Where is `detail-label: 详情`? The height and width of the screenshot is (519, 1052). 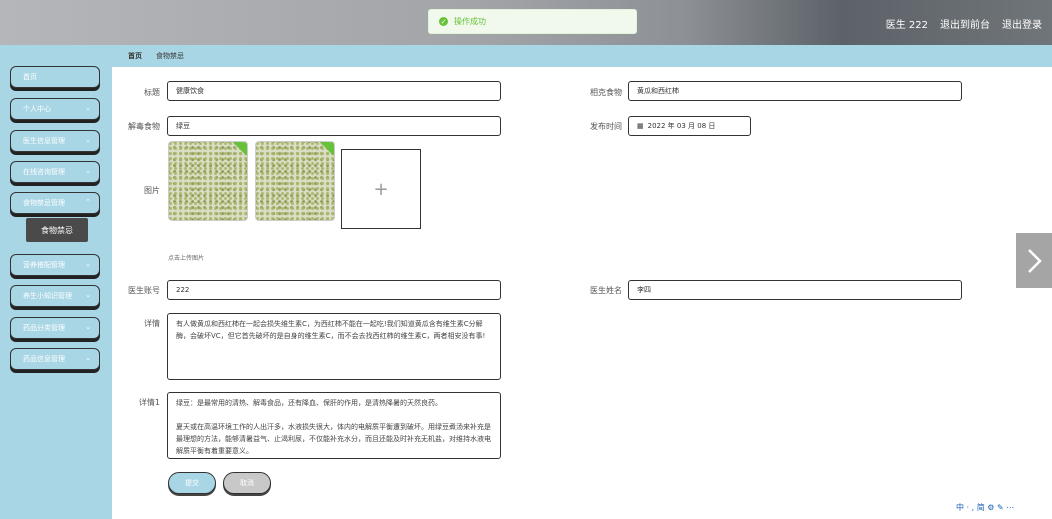
detail-label: 详情 is located at coordinates (152, 323).